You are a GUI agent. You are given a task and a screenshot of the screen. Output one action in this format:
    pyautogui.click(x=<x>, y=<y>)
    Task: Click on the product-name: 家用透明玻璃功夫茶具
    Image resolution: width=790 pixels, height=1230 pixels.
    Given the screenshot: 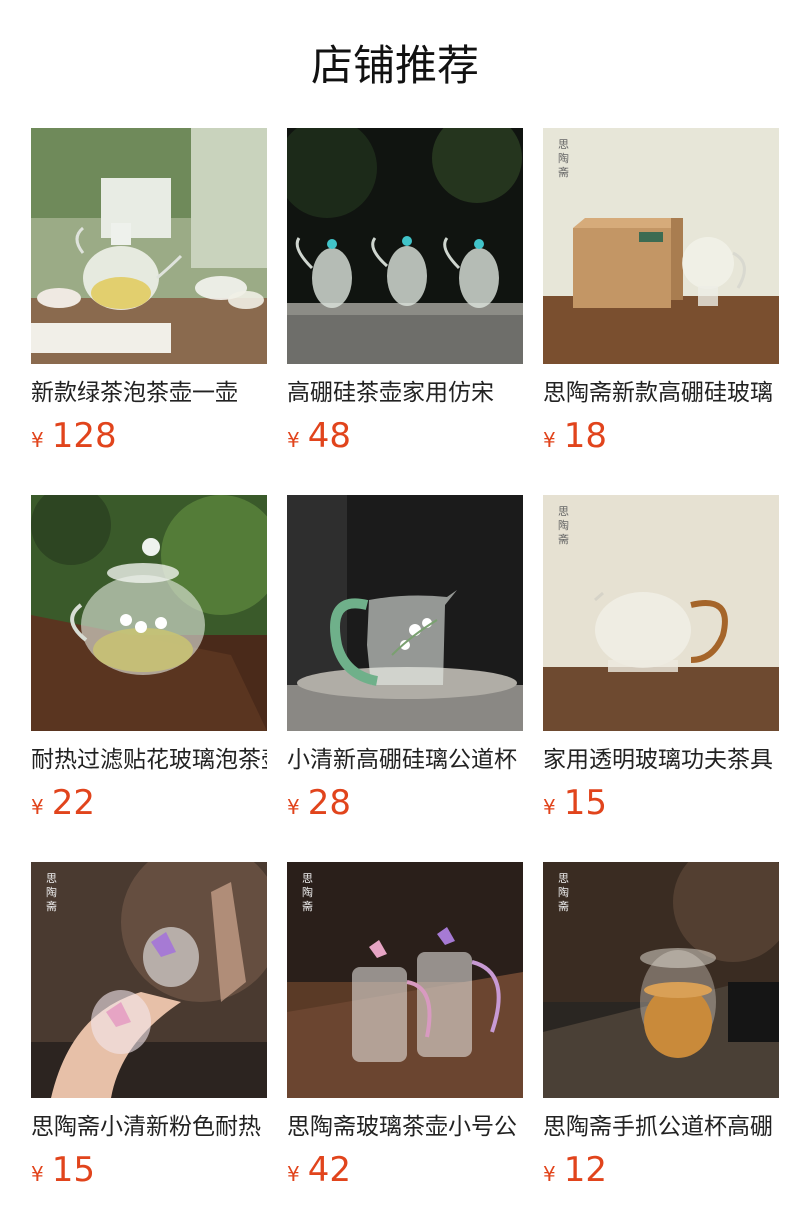 What is the action you would take?
    pyautogui.click(x=661, y=761)
    